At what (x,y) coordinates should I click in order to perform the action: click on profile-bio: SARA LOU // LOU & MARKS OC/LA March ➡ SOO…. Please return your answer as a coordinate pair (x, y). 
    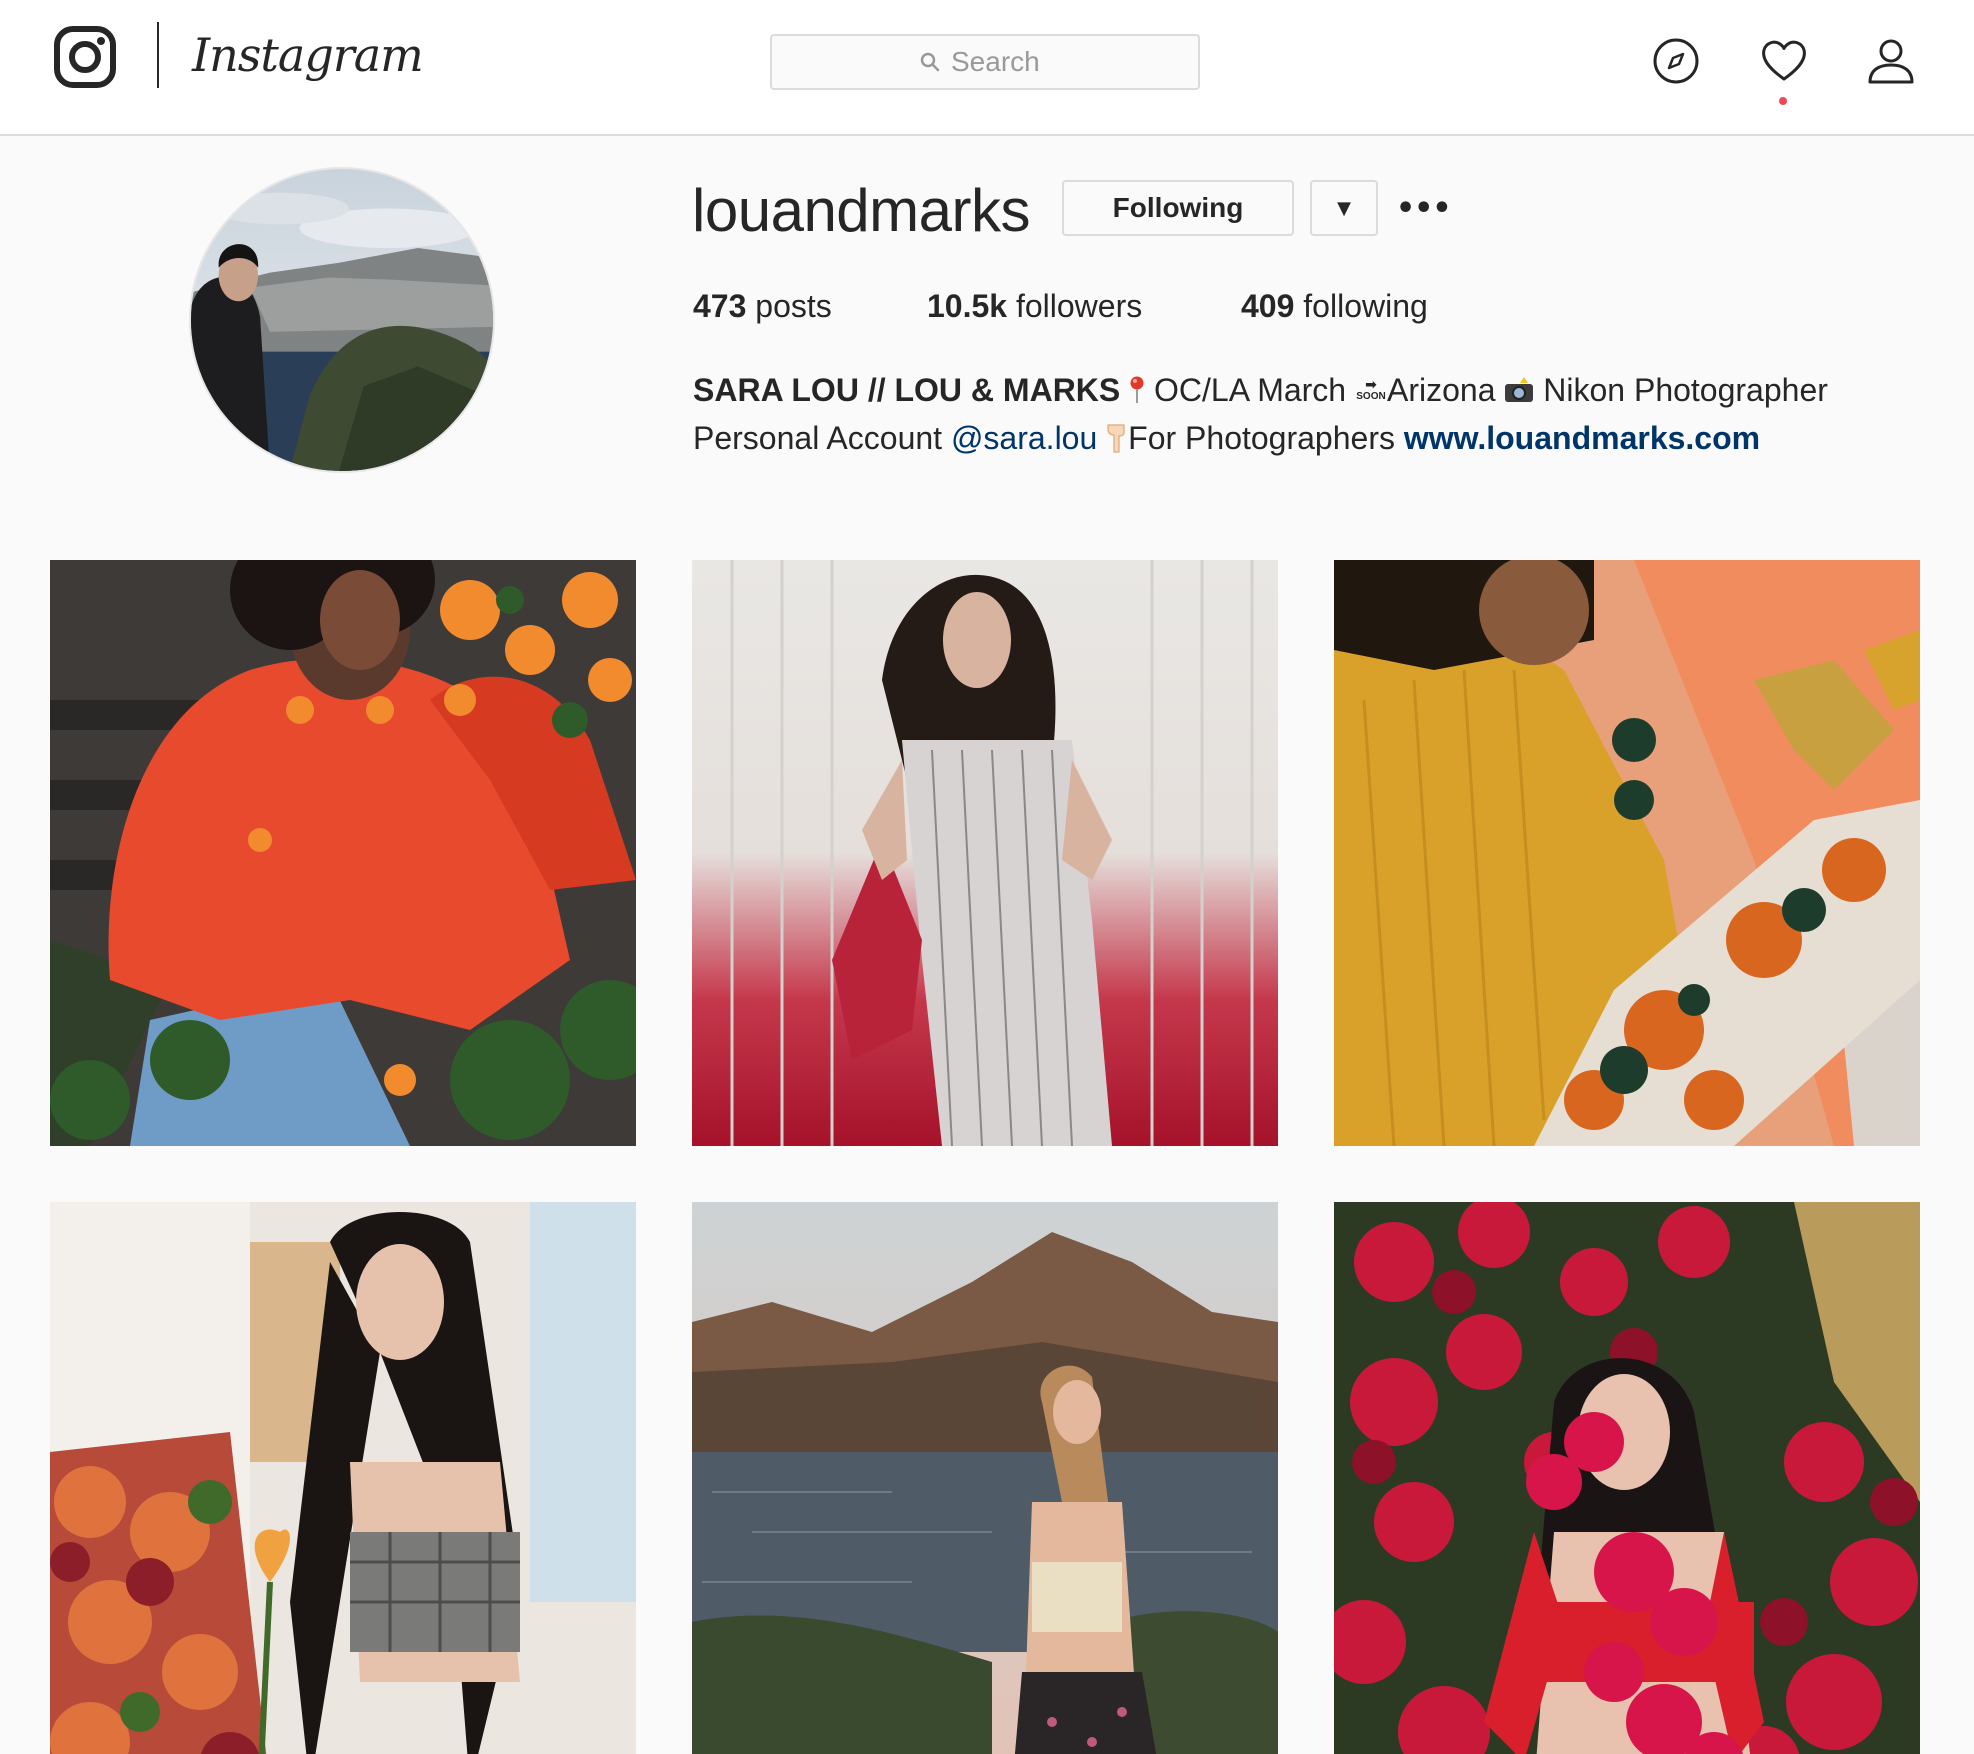
    Looking at the image, I should click on (1323, 414).